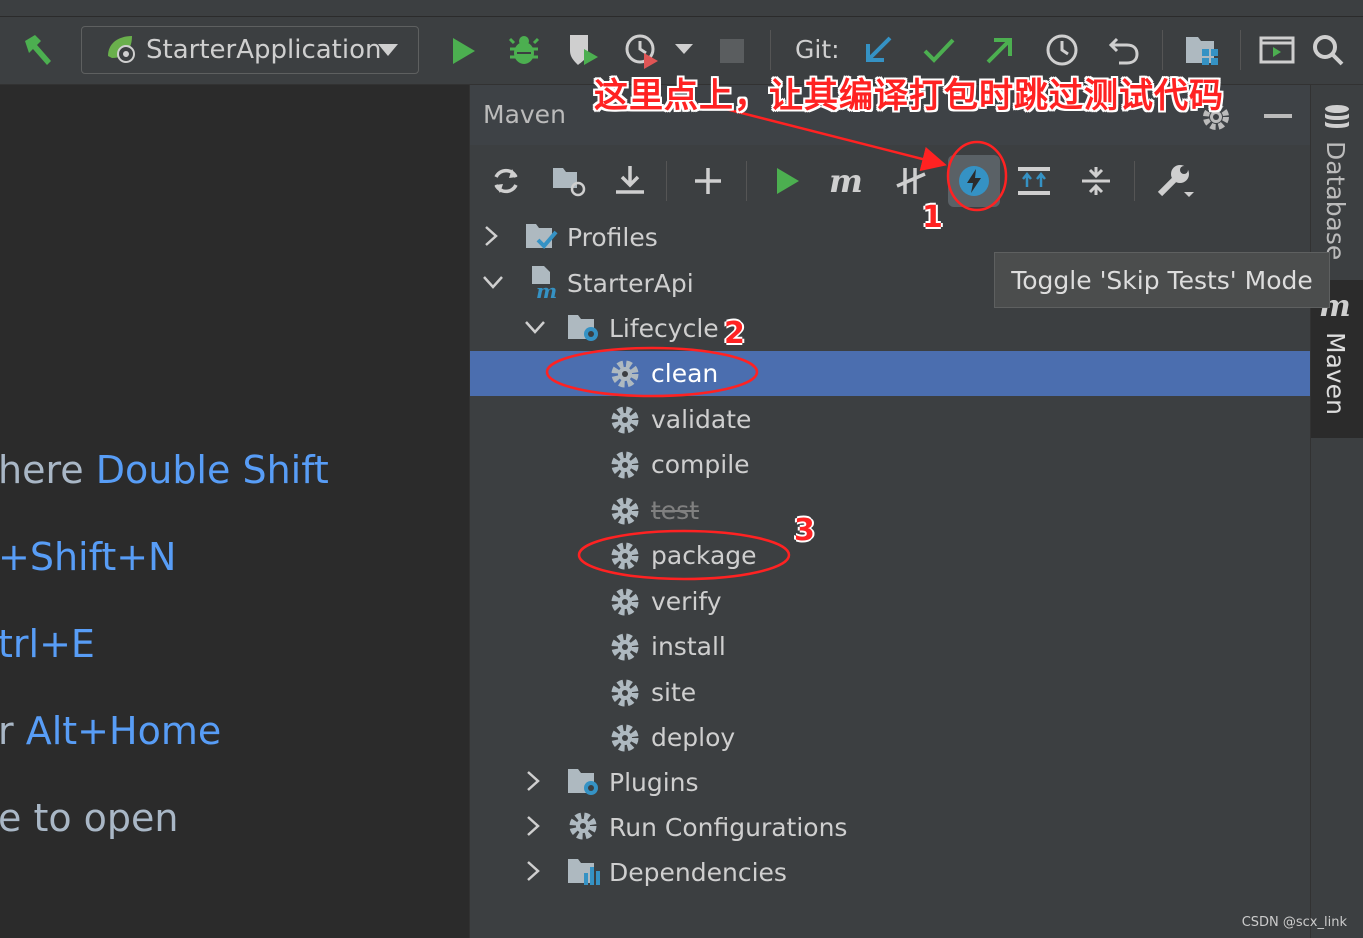  Describe the element at coordinates (652, 372) in the screenshot. I see `annotation-circle-clean` at that location.